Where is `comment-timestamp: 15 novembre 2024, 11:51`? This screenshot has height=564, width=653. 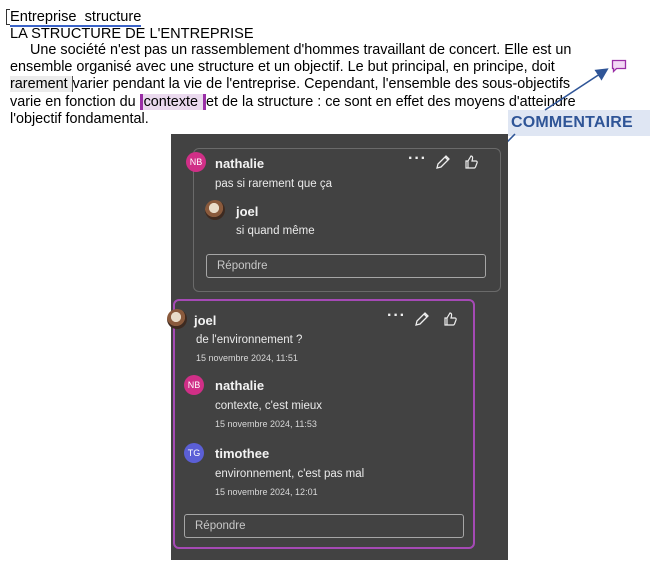
comment-timestamp: 15 novembre 2024, 11:51 is located at coordinates (247, 358).